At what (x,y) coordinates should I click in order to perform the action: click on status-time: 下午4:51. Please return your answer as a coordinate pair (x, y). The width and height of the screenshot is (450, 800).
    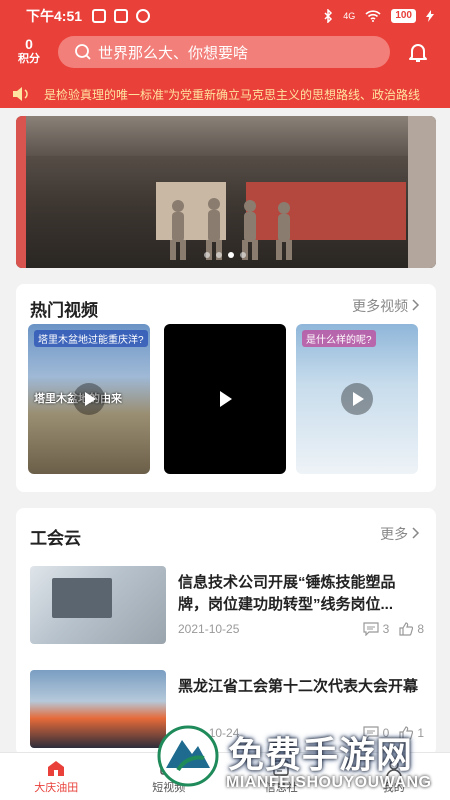
    Looking at the image, I should click on (54, 16).